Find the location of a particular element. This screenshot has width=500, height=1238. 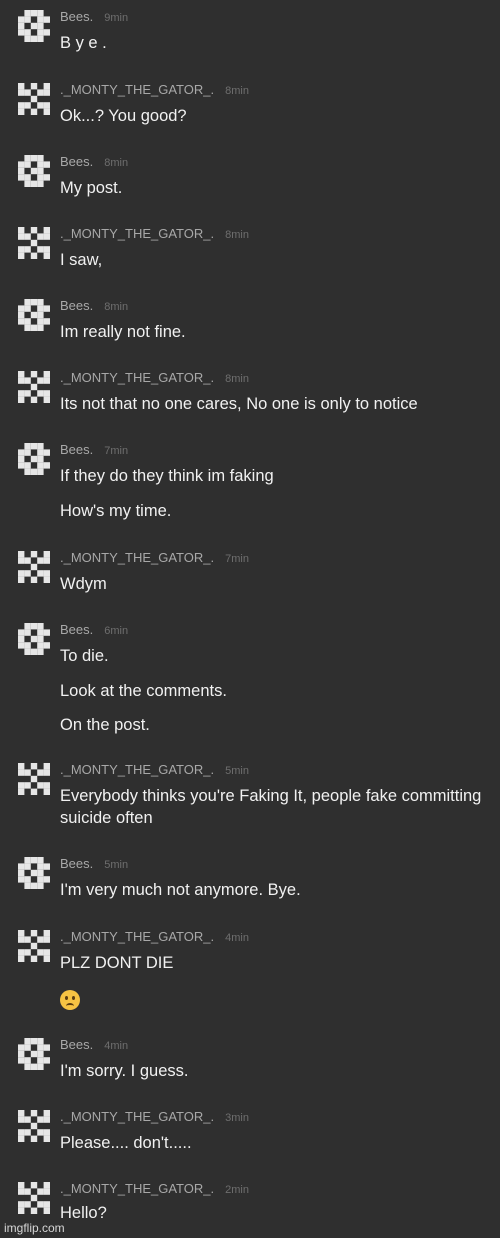

message-text: I saw, is located at coordinates (81, 260).